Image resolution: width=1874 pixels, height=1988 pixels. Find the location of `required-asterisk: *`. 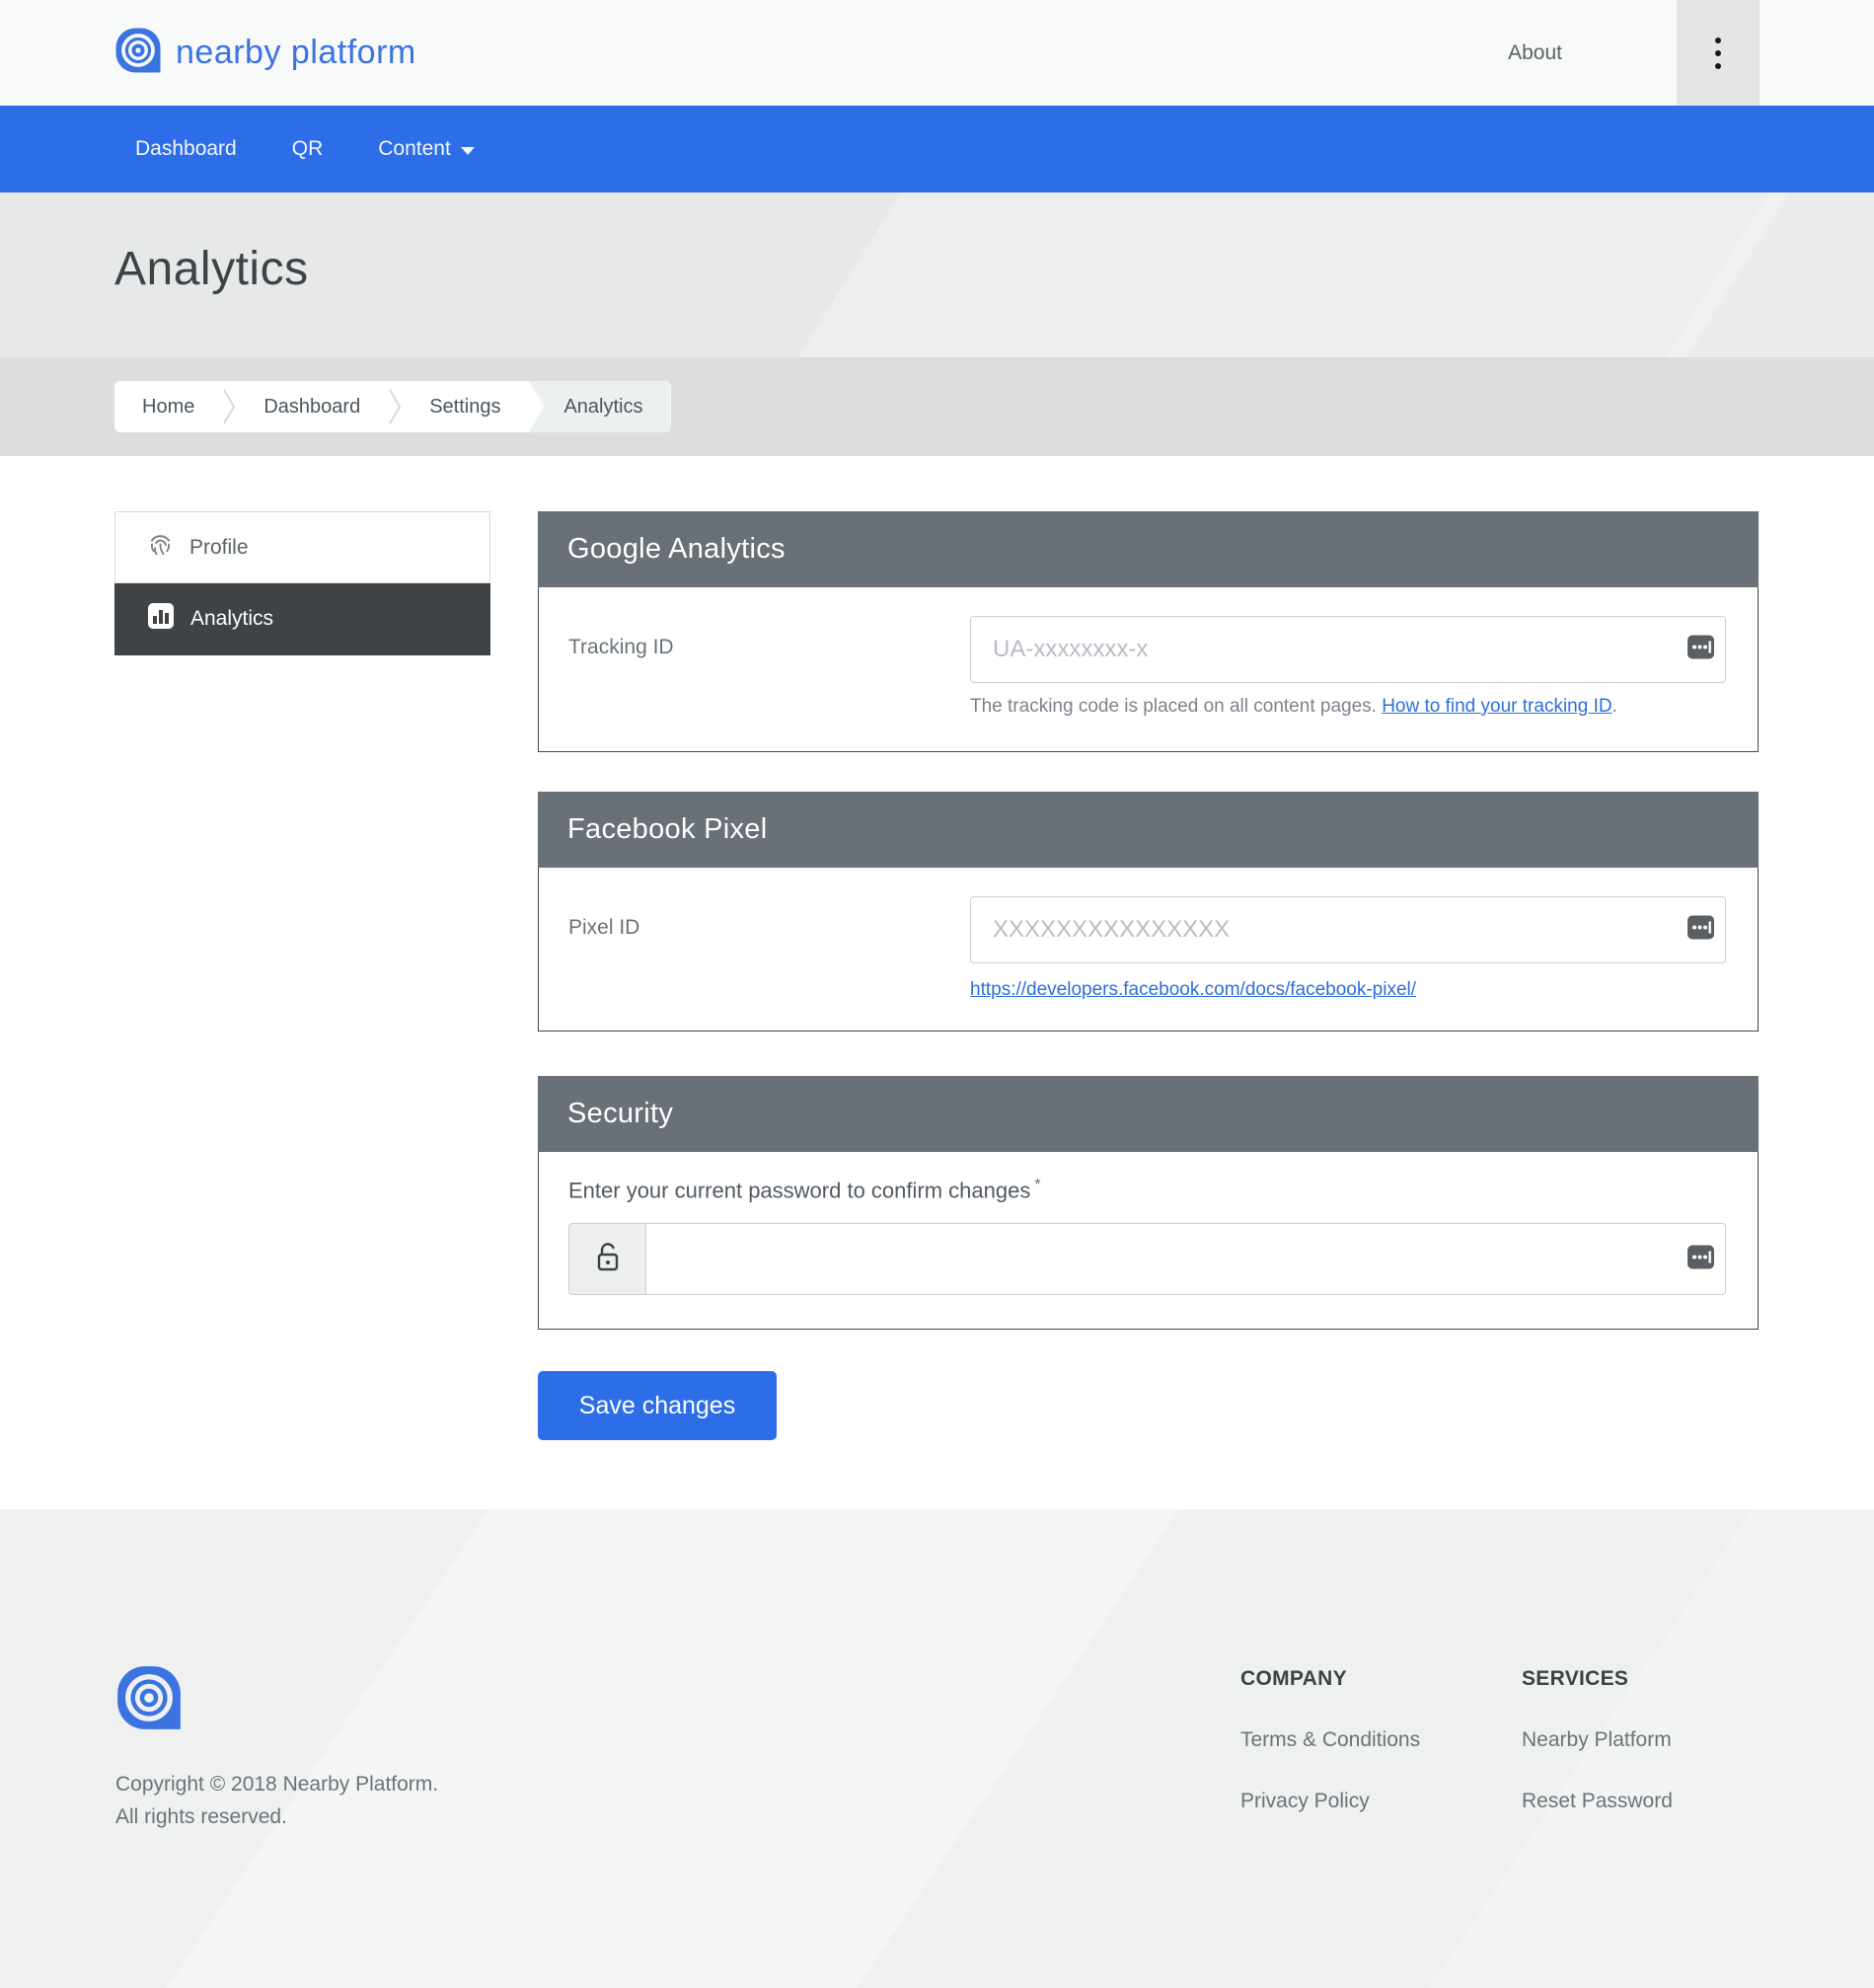

required-asterisk: * is located at coordinates (1037, 1185).